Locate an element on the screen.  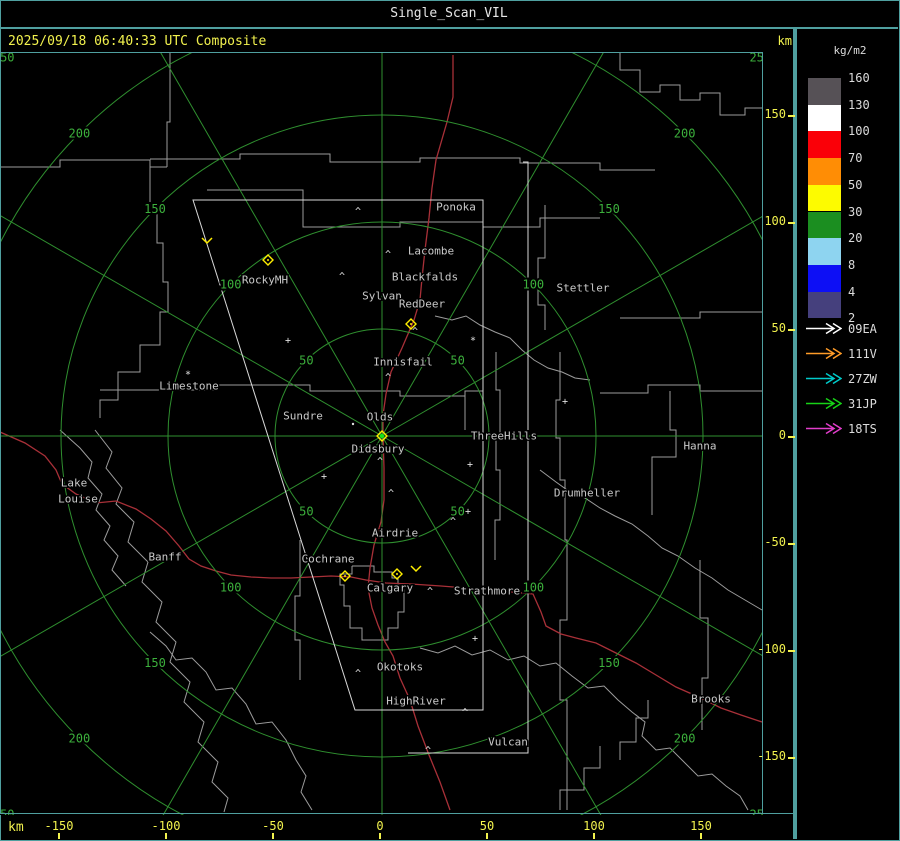
city-label-innisfail: Innisfail is located at coordinates (403, 362).